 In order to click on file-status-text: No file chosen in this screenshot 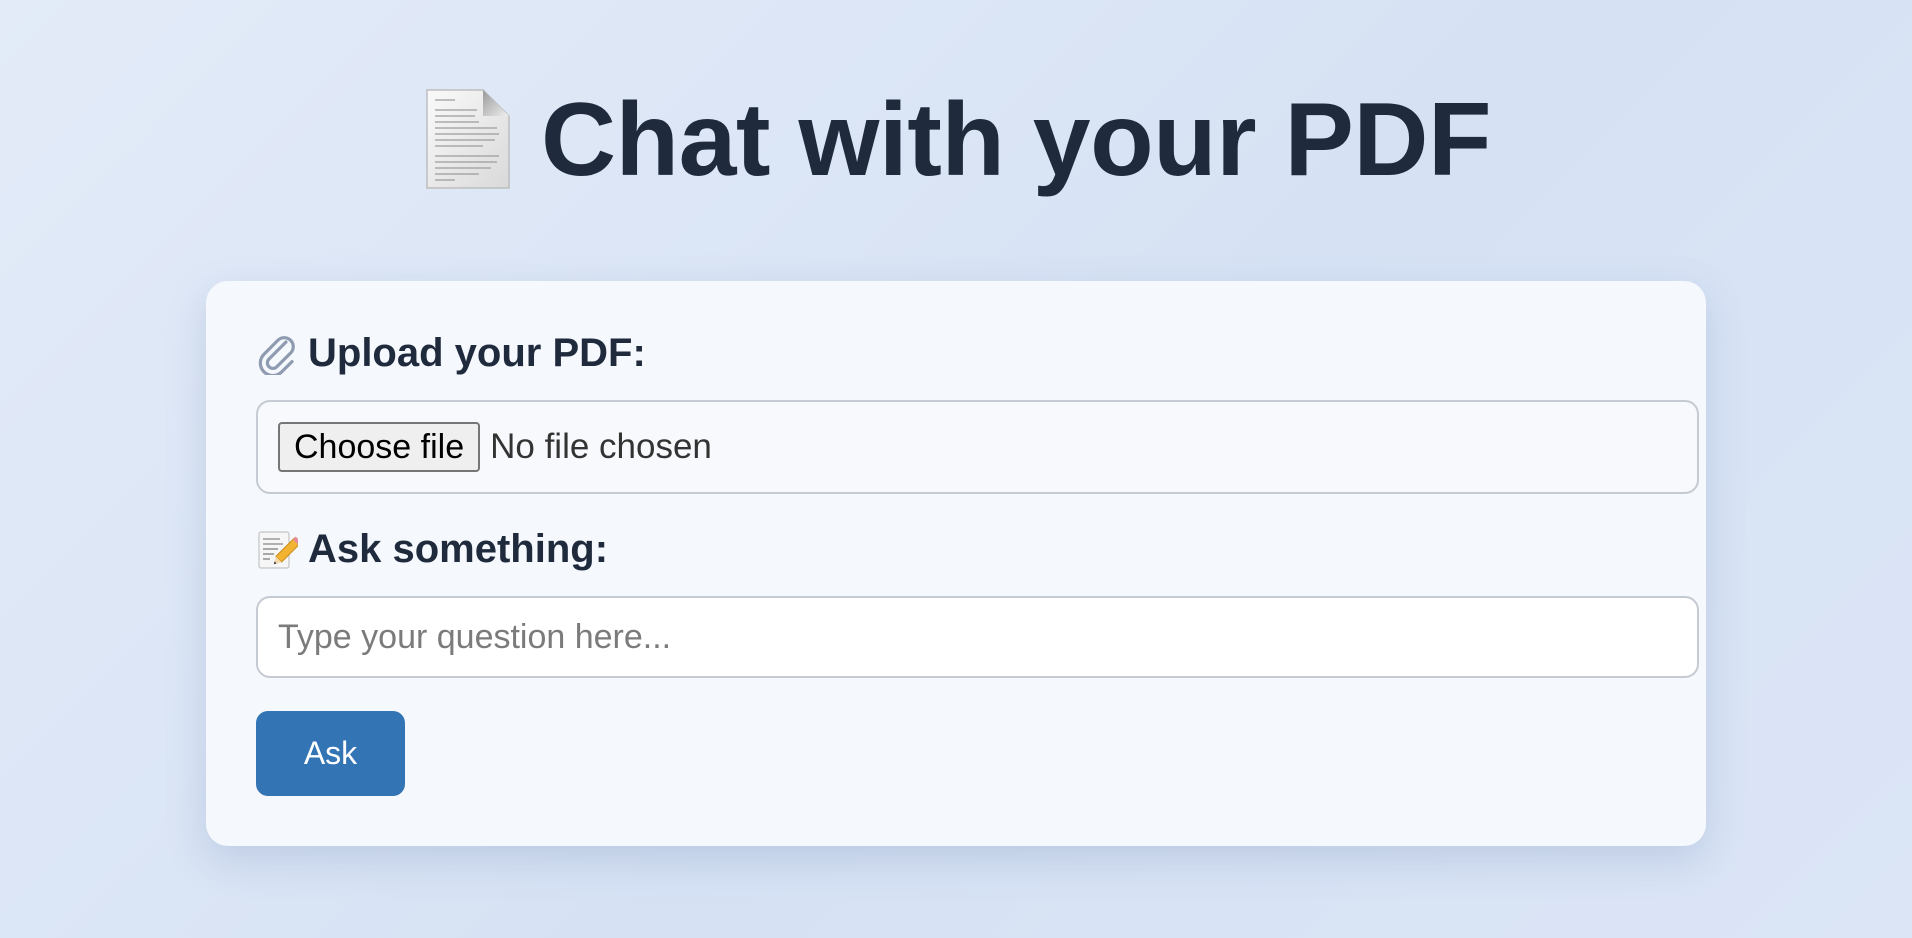, I will do `click(601, 446)`.